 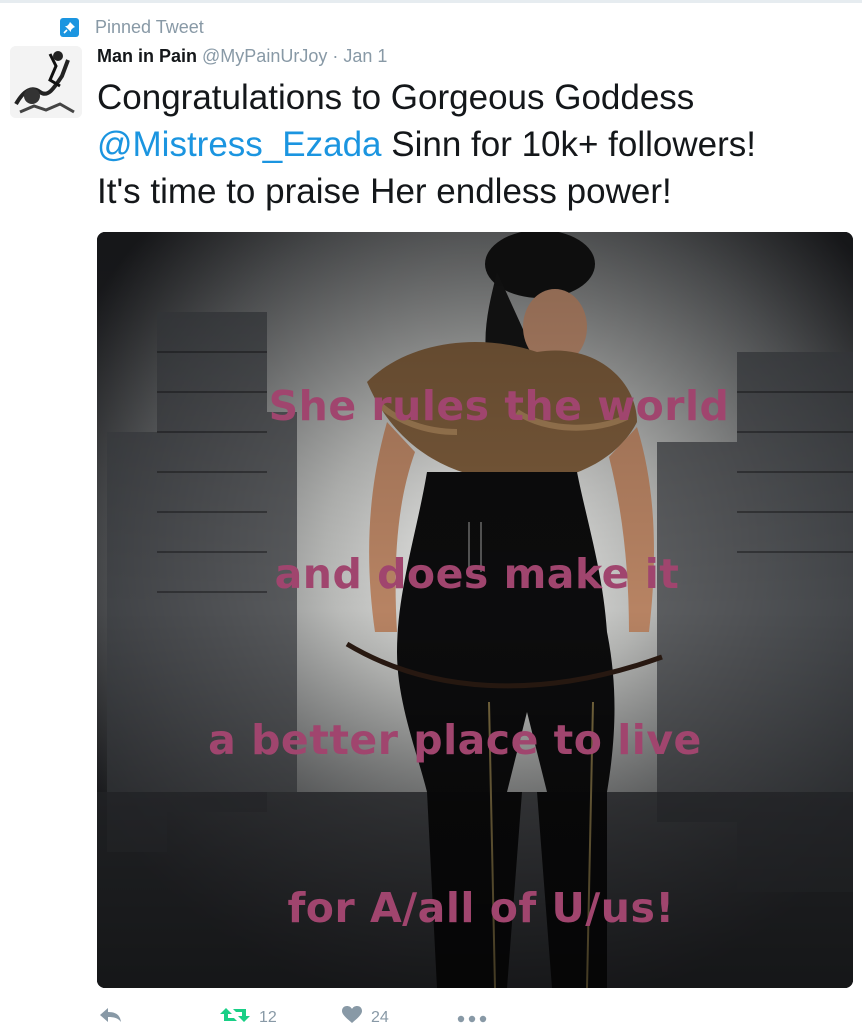 I want to click on pinned-tweet-header: Pinned Tweet, so click(x=132, y=27).